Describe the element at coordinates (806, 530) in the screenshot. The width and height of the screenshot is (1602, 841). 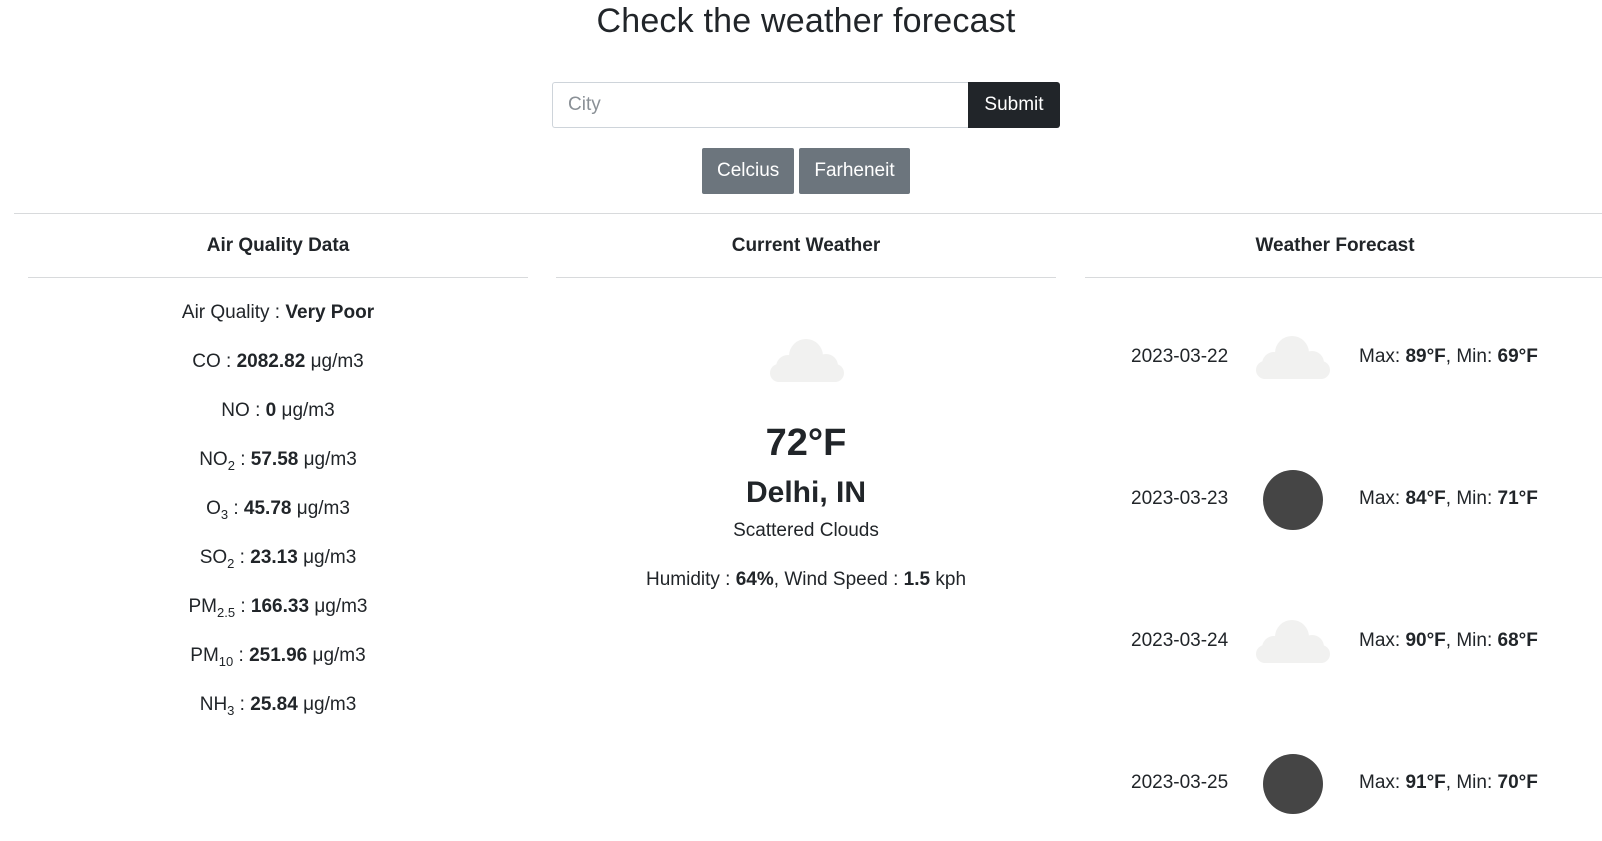
I see `weather-description: Scattered Clouds` at that location.